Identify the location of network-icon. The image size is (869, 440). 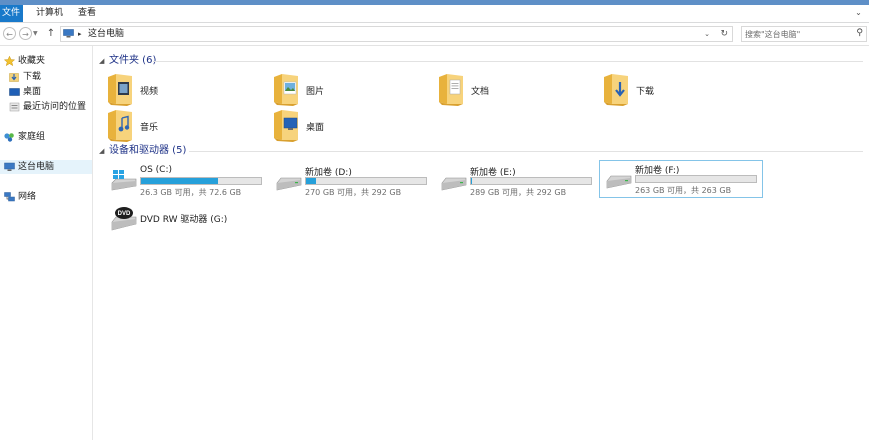
(9, 197).